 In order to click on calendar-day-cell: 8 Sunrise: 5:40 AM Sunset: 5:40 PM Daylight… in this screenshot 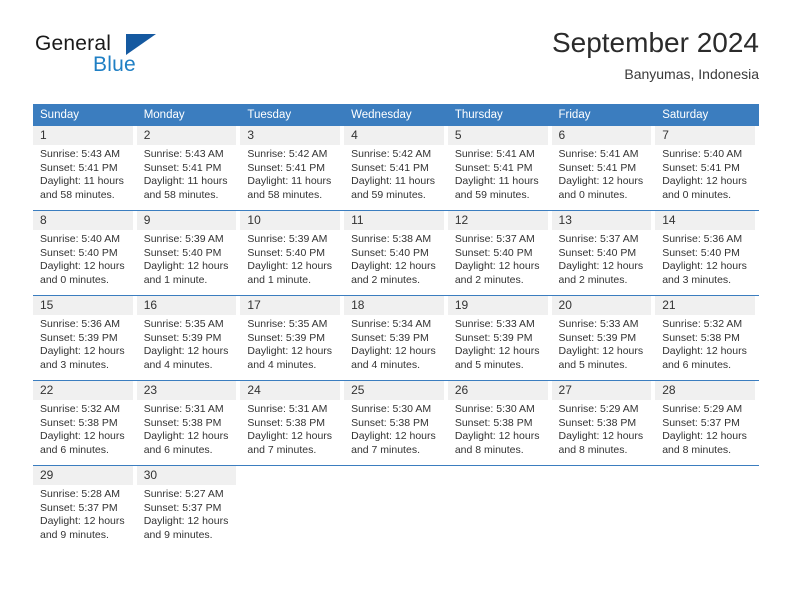, I will do `click(85, 253)`.